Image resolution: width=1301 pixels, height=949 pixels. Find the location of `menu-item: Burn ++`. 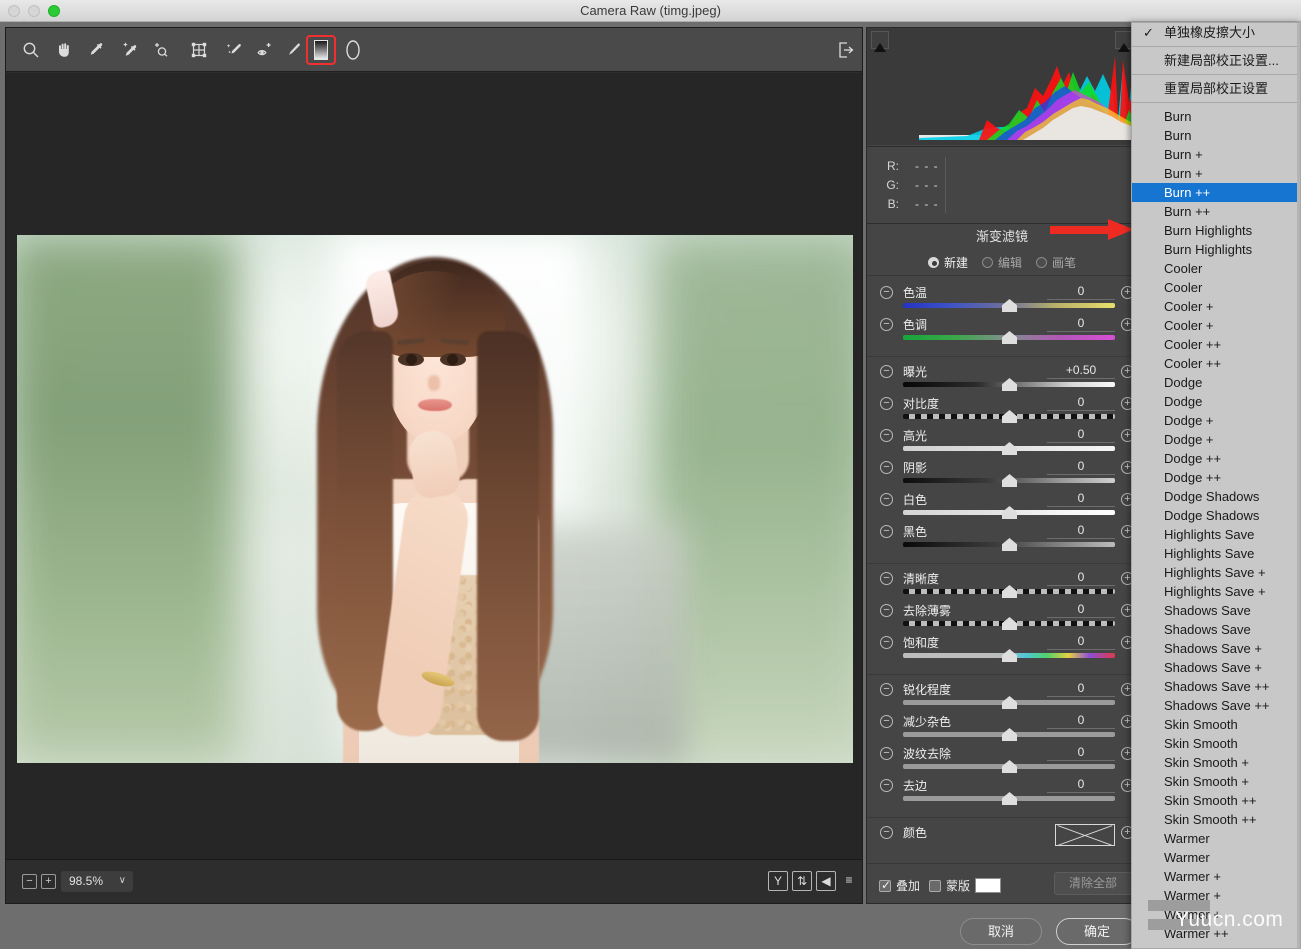

menu-item: Burn ++ is located at coordinates (1216, 192).